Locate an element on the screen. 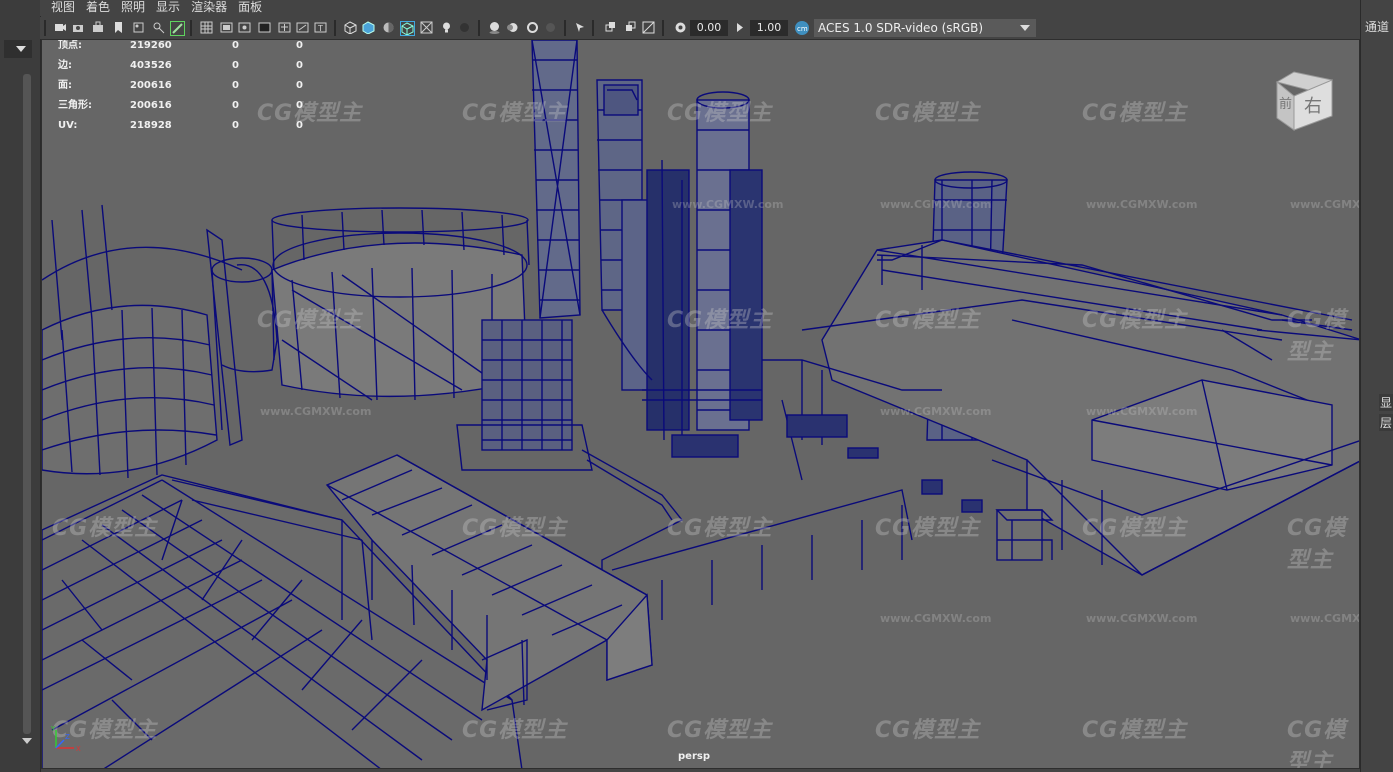  safe-title-icon: T is located at coordinates (320, 27).